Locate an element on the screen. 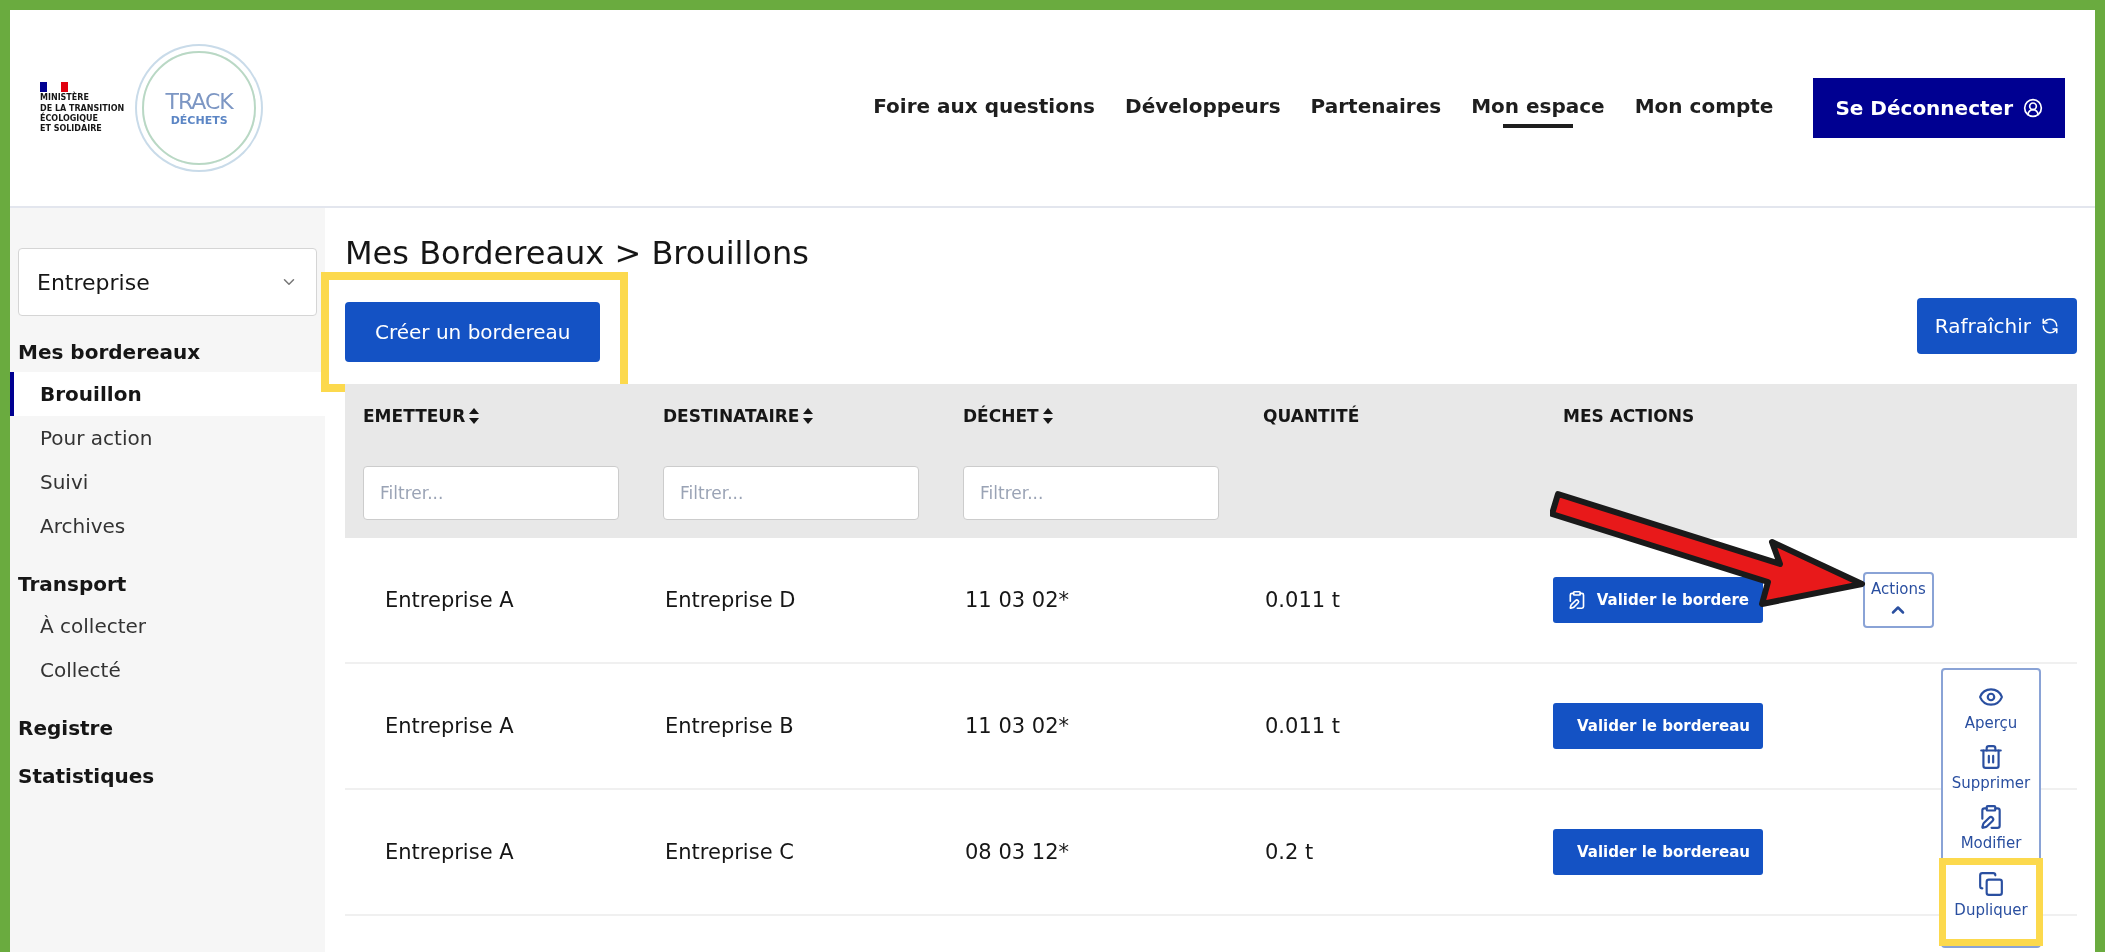 The image size is (2105, 952). menu-item: Aperçu is located at coordinates (1991, 708).